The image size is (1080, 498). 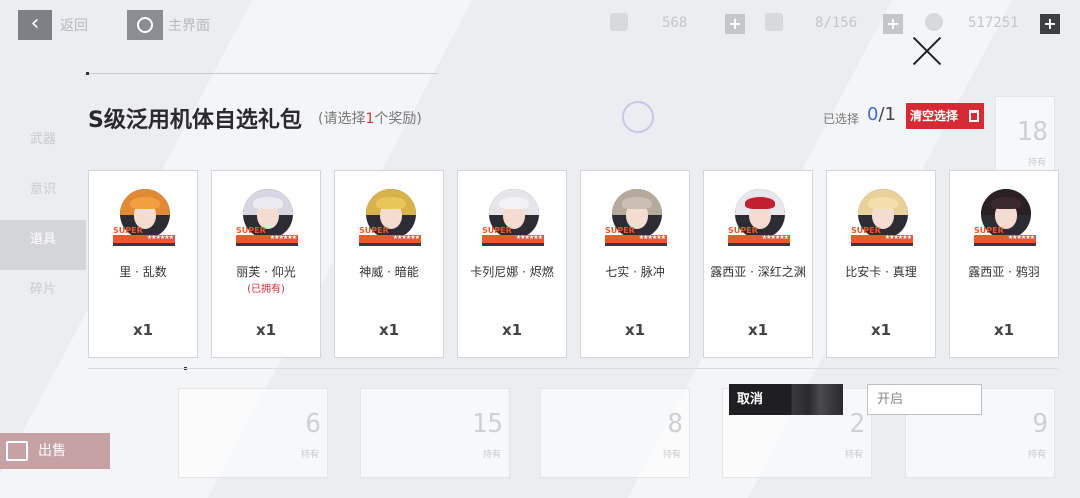 I want to click on card-name: 露西亚 · 深红之渊, so click(x=758, y=272).